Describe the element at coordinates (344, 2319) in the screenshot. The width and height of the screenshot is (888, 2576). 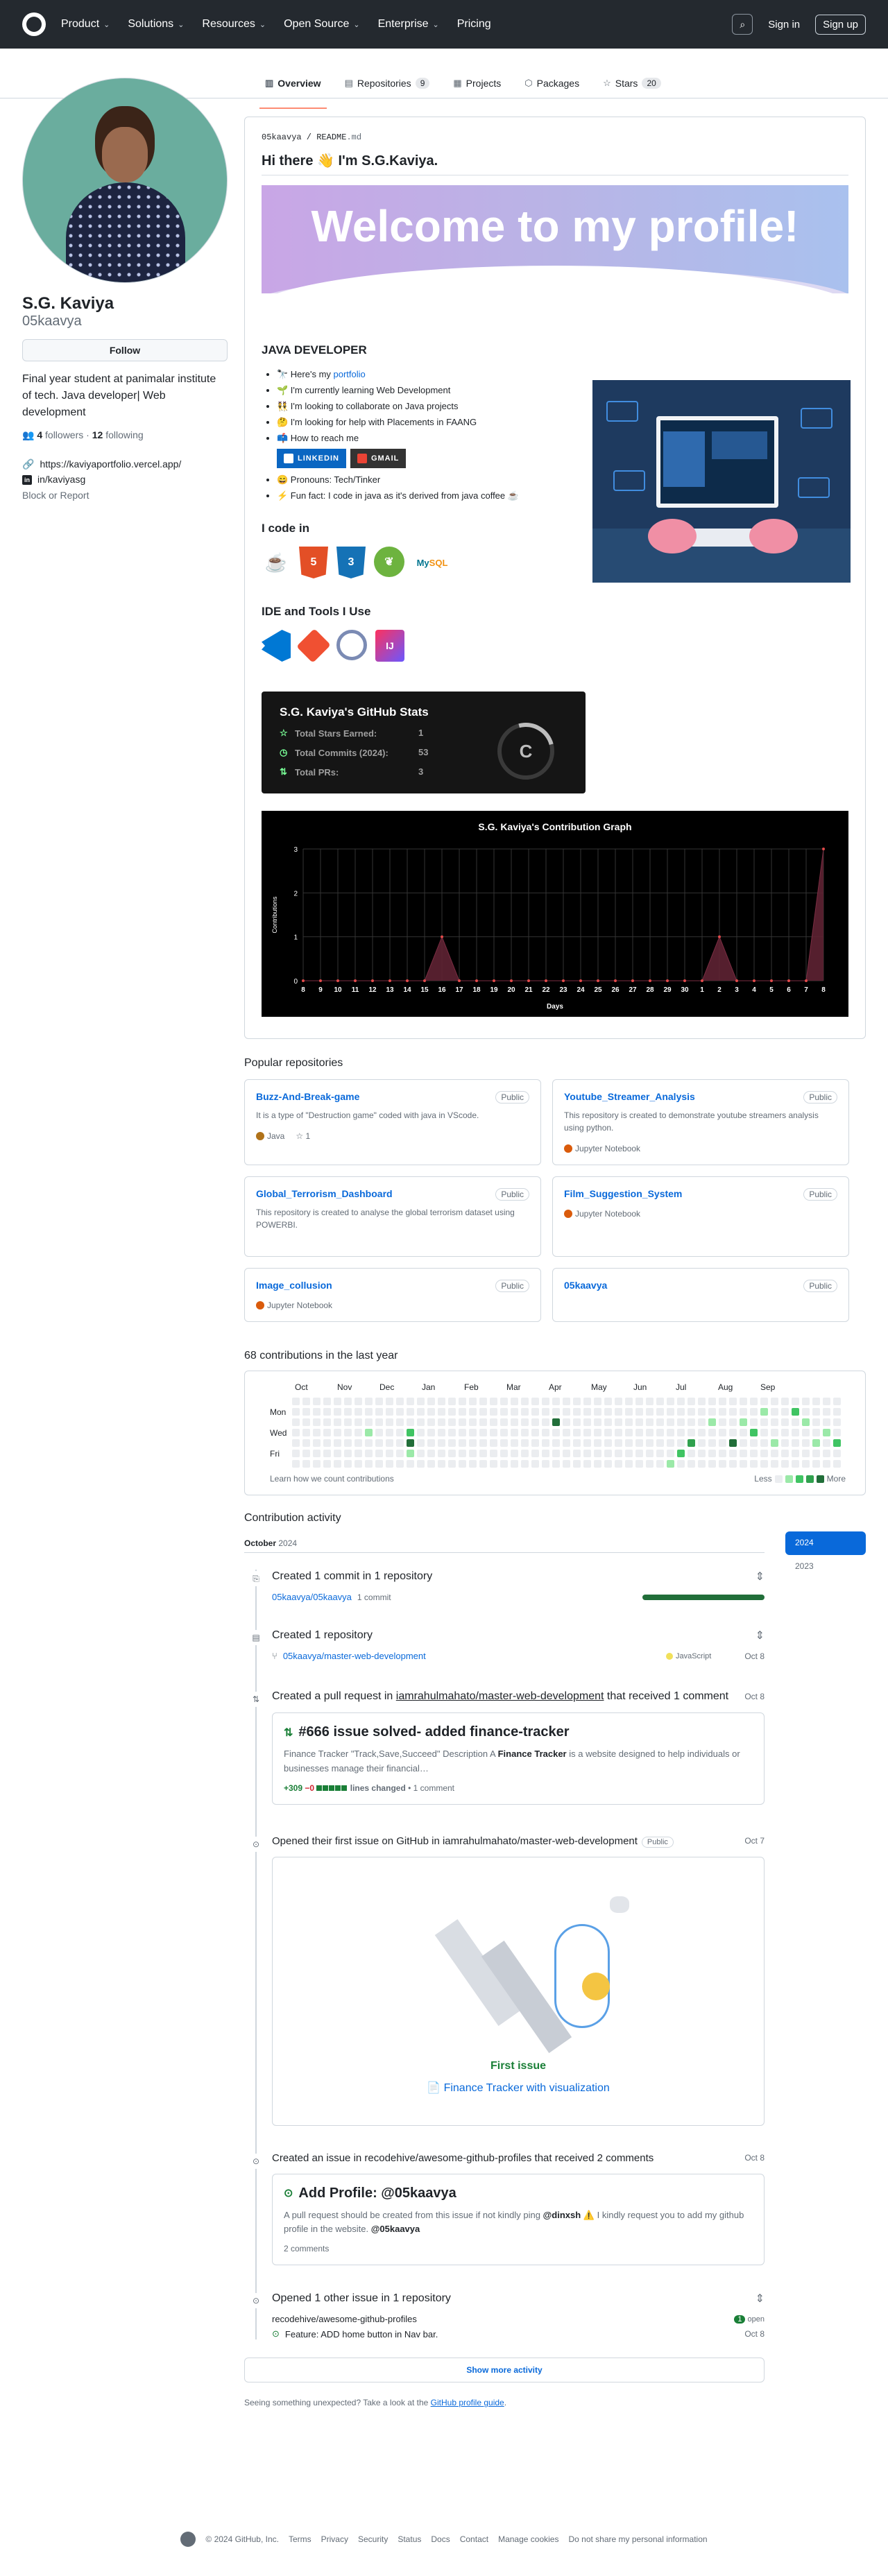
I see `repo-link: recodehive/awesome-github-profiles` at that location.